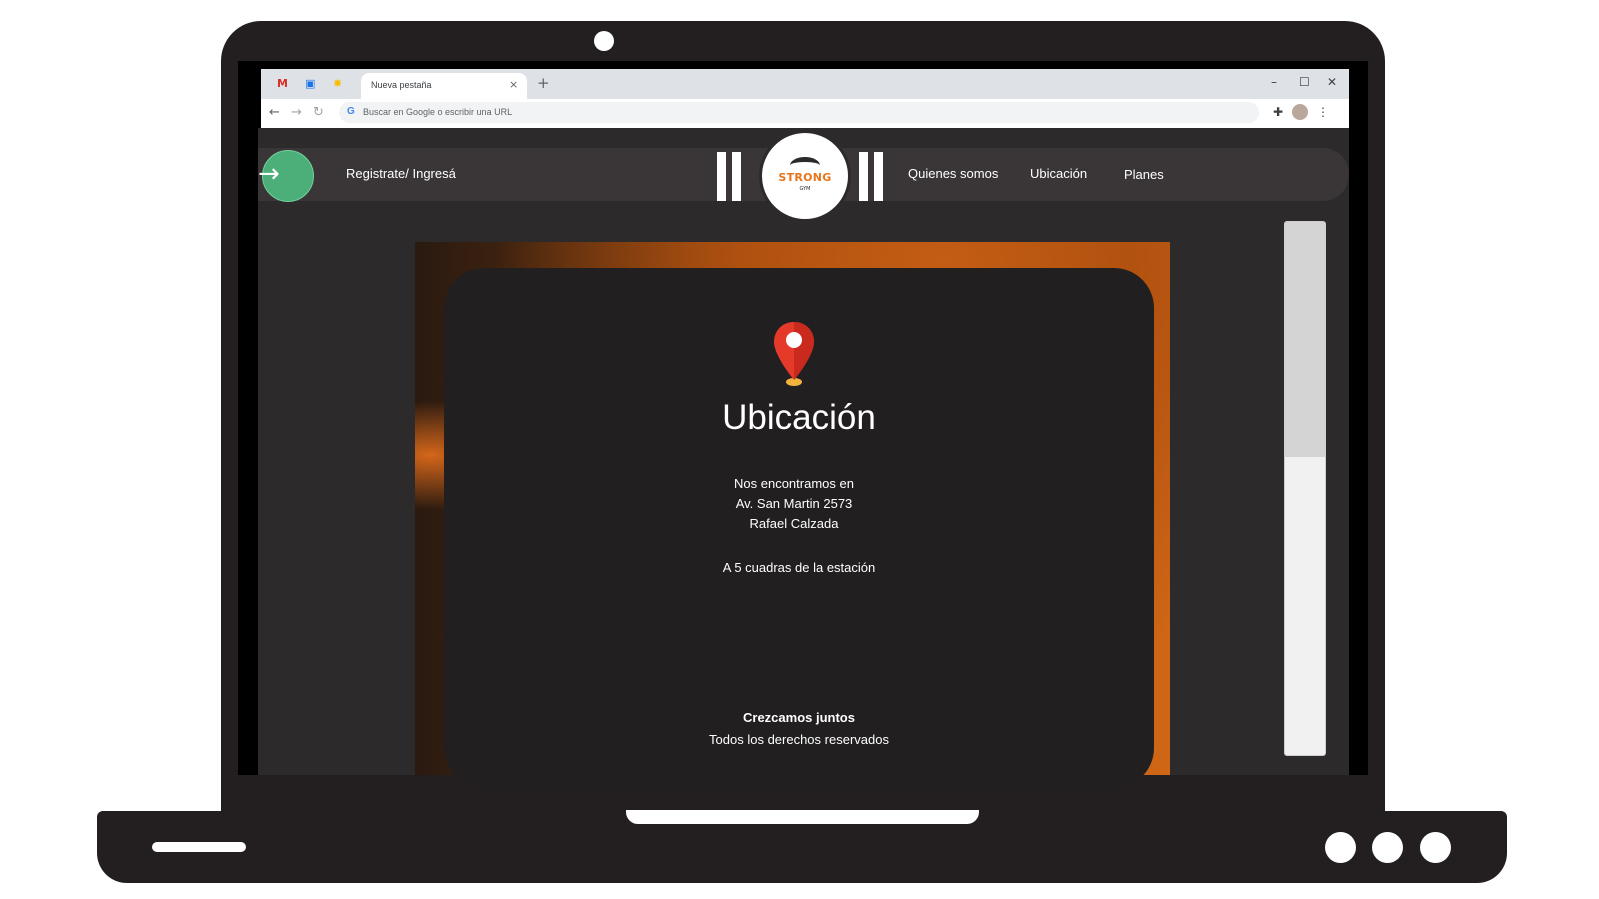 The image size is (1599, 899). I want to click on laptop-hinge-notch, so click(802, 817).